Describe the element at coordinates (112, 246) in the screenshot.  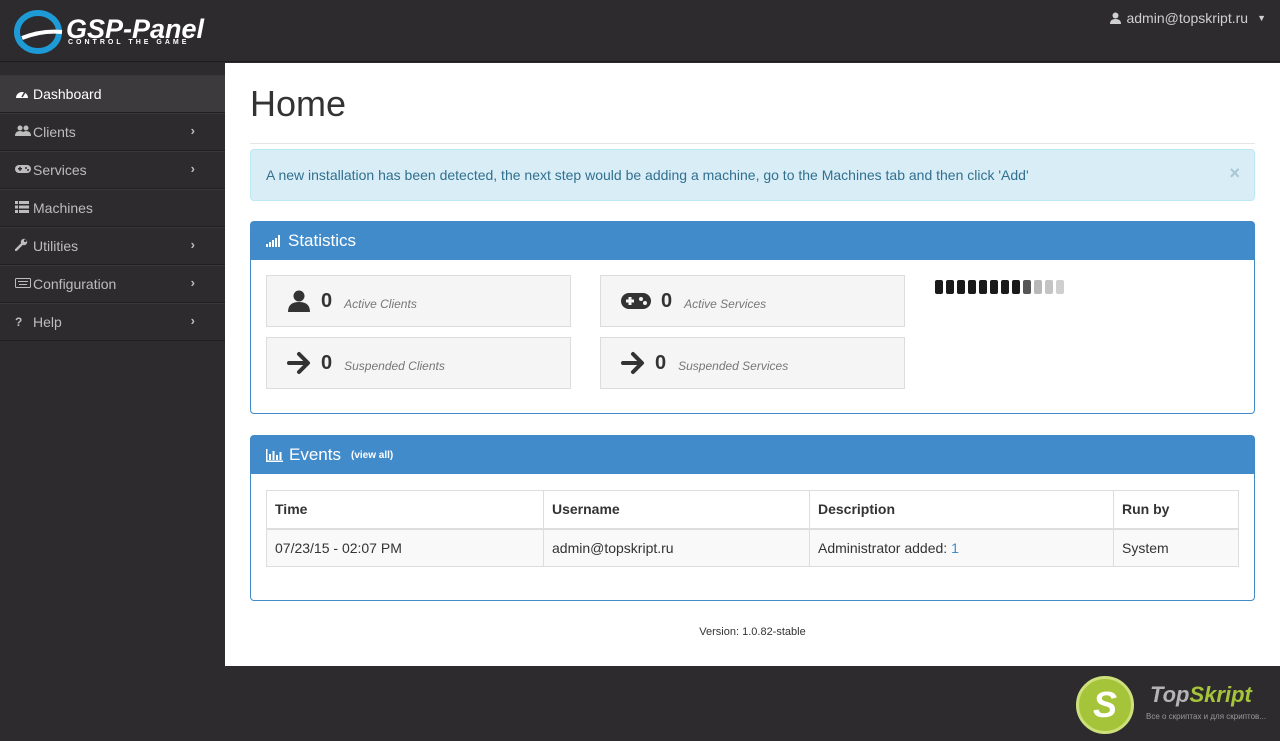
I see `sidebar-item-utilities: Utilities ›` at that location.